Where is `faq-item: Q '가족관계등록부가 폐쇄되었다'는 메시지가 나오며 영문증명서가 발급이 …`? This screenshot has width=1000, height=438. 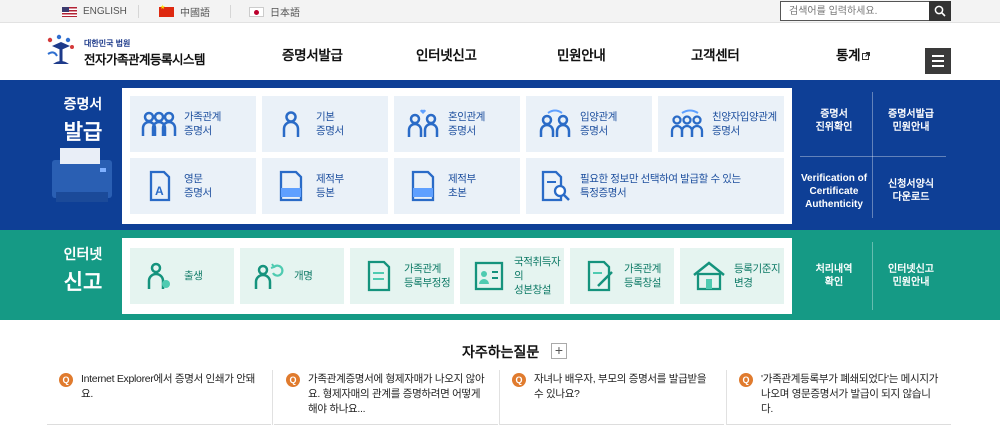
faq-item: Q '가족관계등록부가 폐쇄되었다'는 메시지가 나오며 영문증명서가 발급이 … is located at coordinates (839, 395).